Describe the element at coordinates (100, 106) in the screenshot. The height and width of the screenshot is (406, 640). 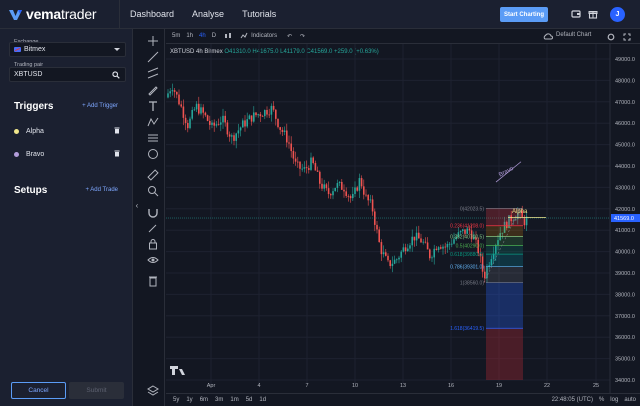
I see `add-trigger-button: + Add Trigger` at that location.